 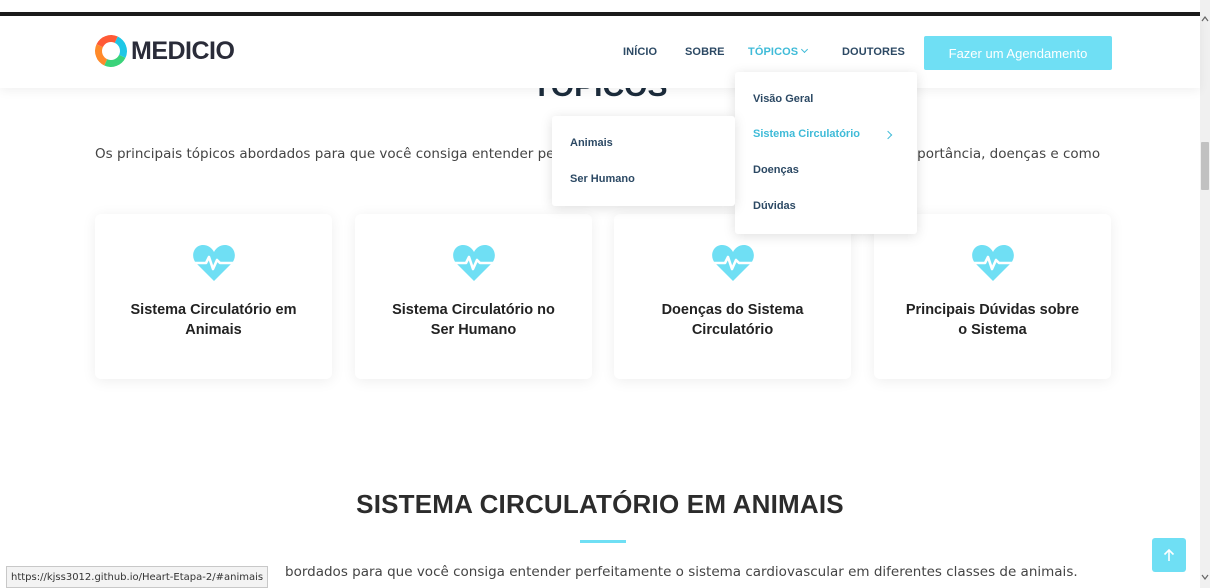 What do you see at coordinates (774, 206) in the screenshot?
I see `dropdown-item-duvidas: Dúvidas` at bounding box center [774, 206].